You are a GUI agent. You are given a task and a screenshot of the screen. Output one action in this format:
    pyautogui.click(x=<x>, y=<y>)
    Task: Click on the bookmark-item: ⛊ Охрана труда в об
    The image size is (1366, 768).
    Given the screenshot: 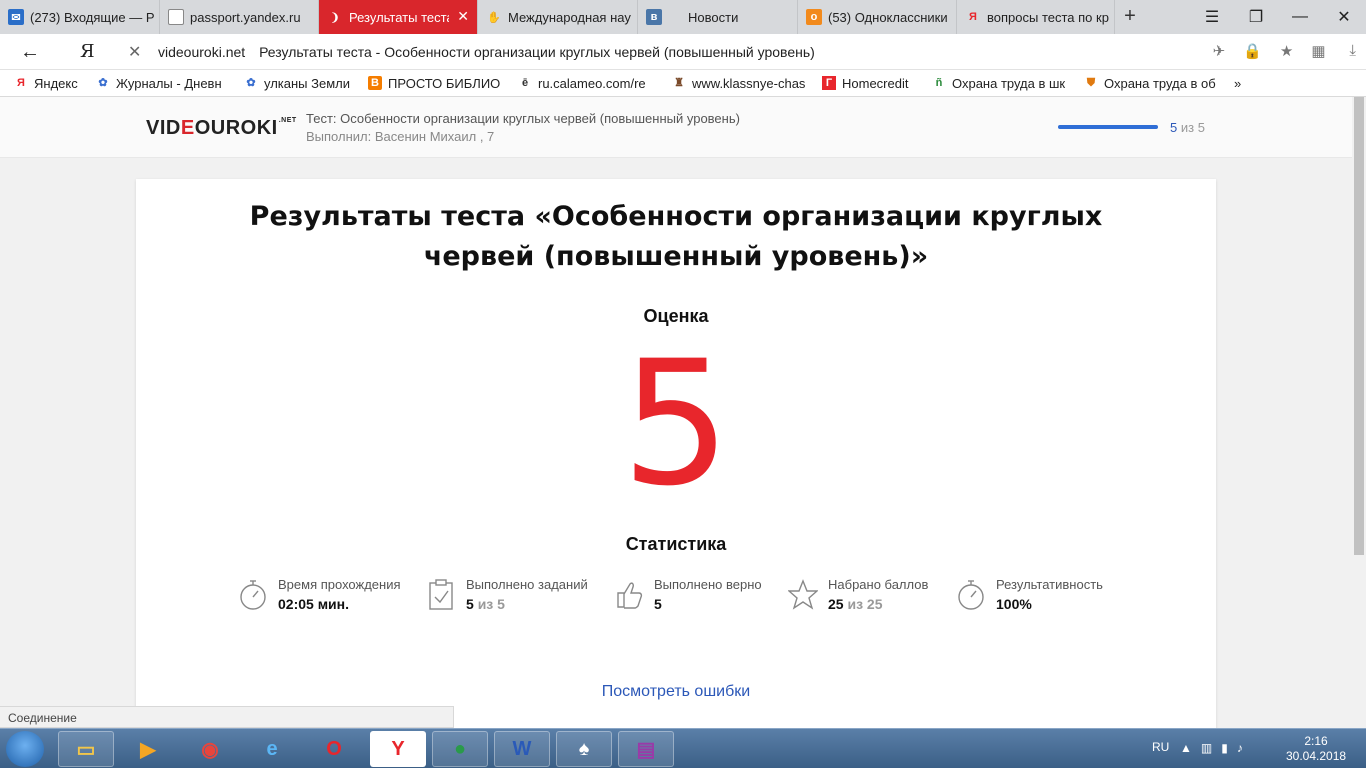 What is the action you would take?
    pyautogui.click(x=1152, y=83)
    